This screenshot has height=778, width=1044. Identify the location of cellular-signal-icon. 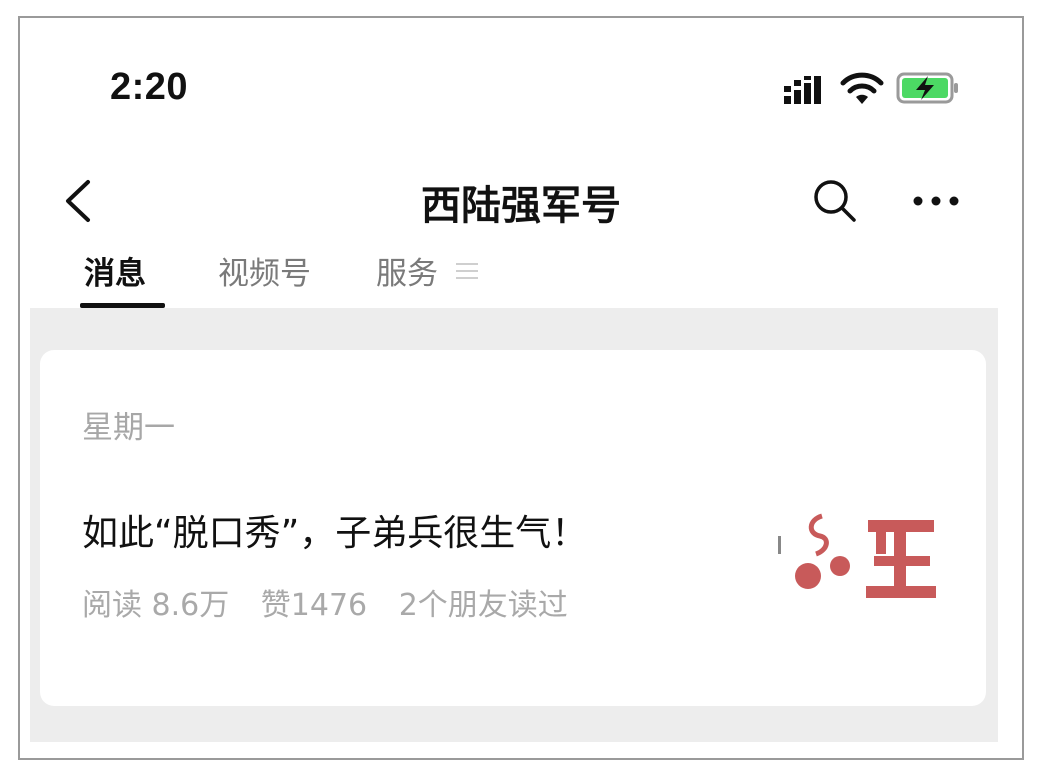
(802, 90).